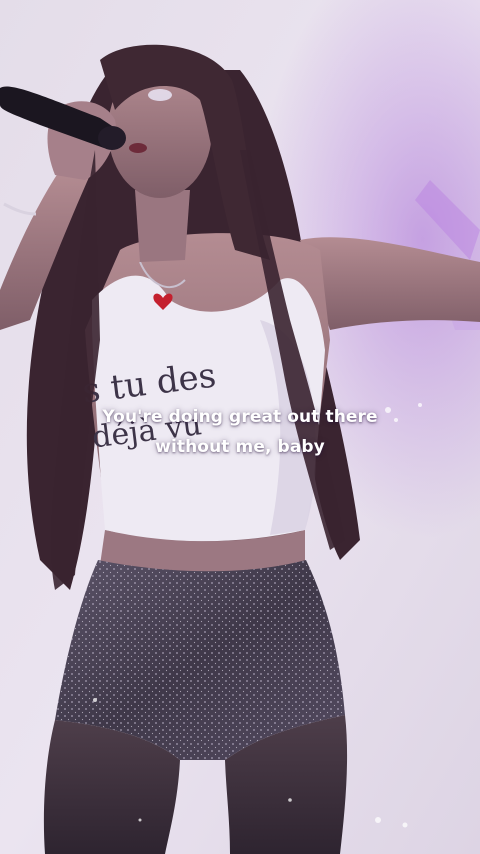  What do you see at coordinates (162, 226) in the screenshot?
I see `neck` at bounding box center [162, 226].